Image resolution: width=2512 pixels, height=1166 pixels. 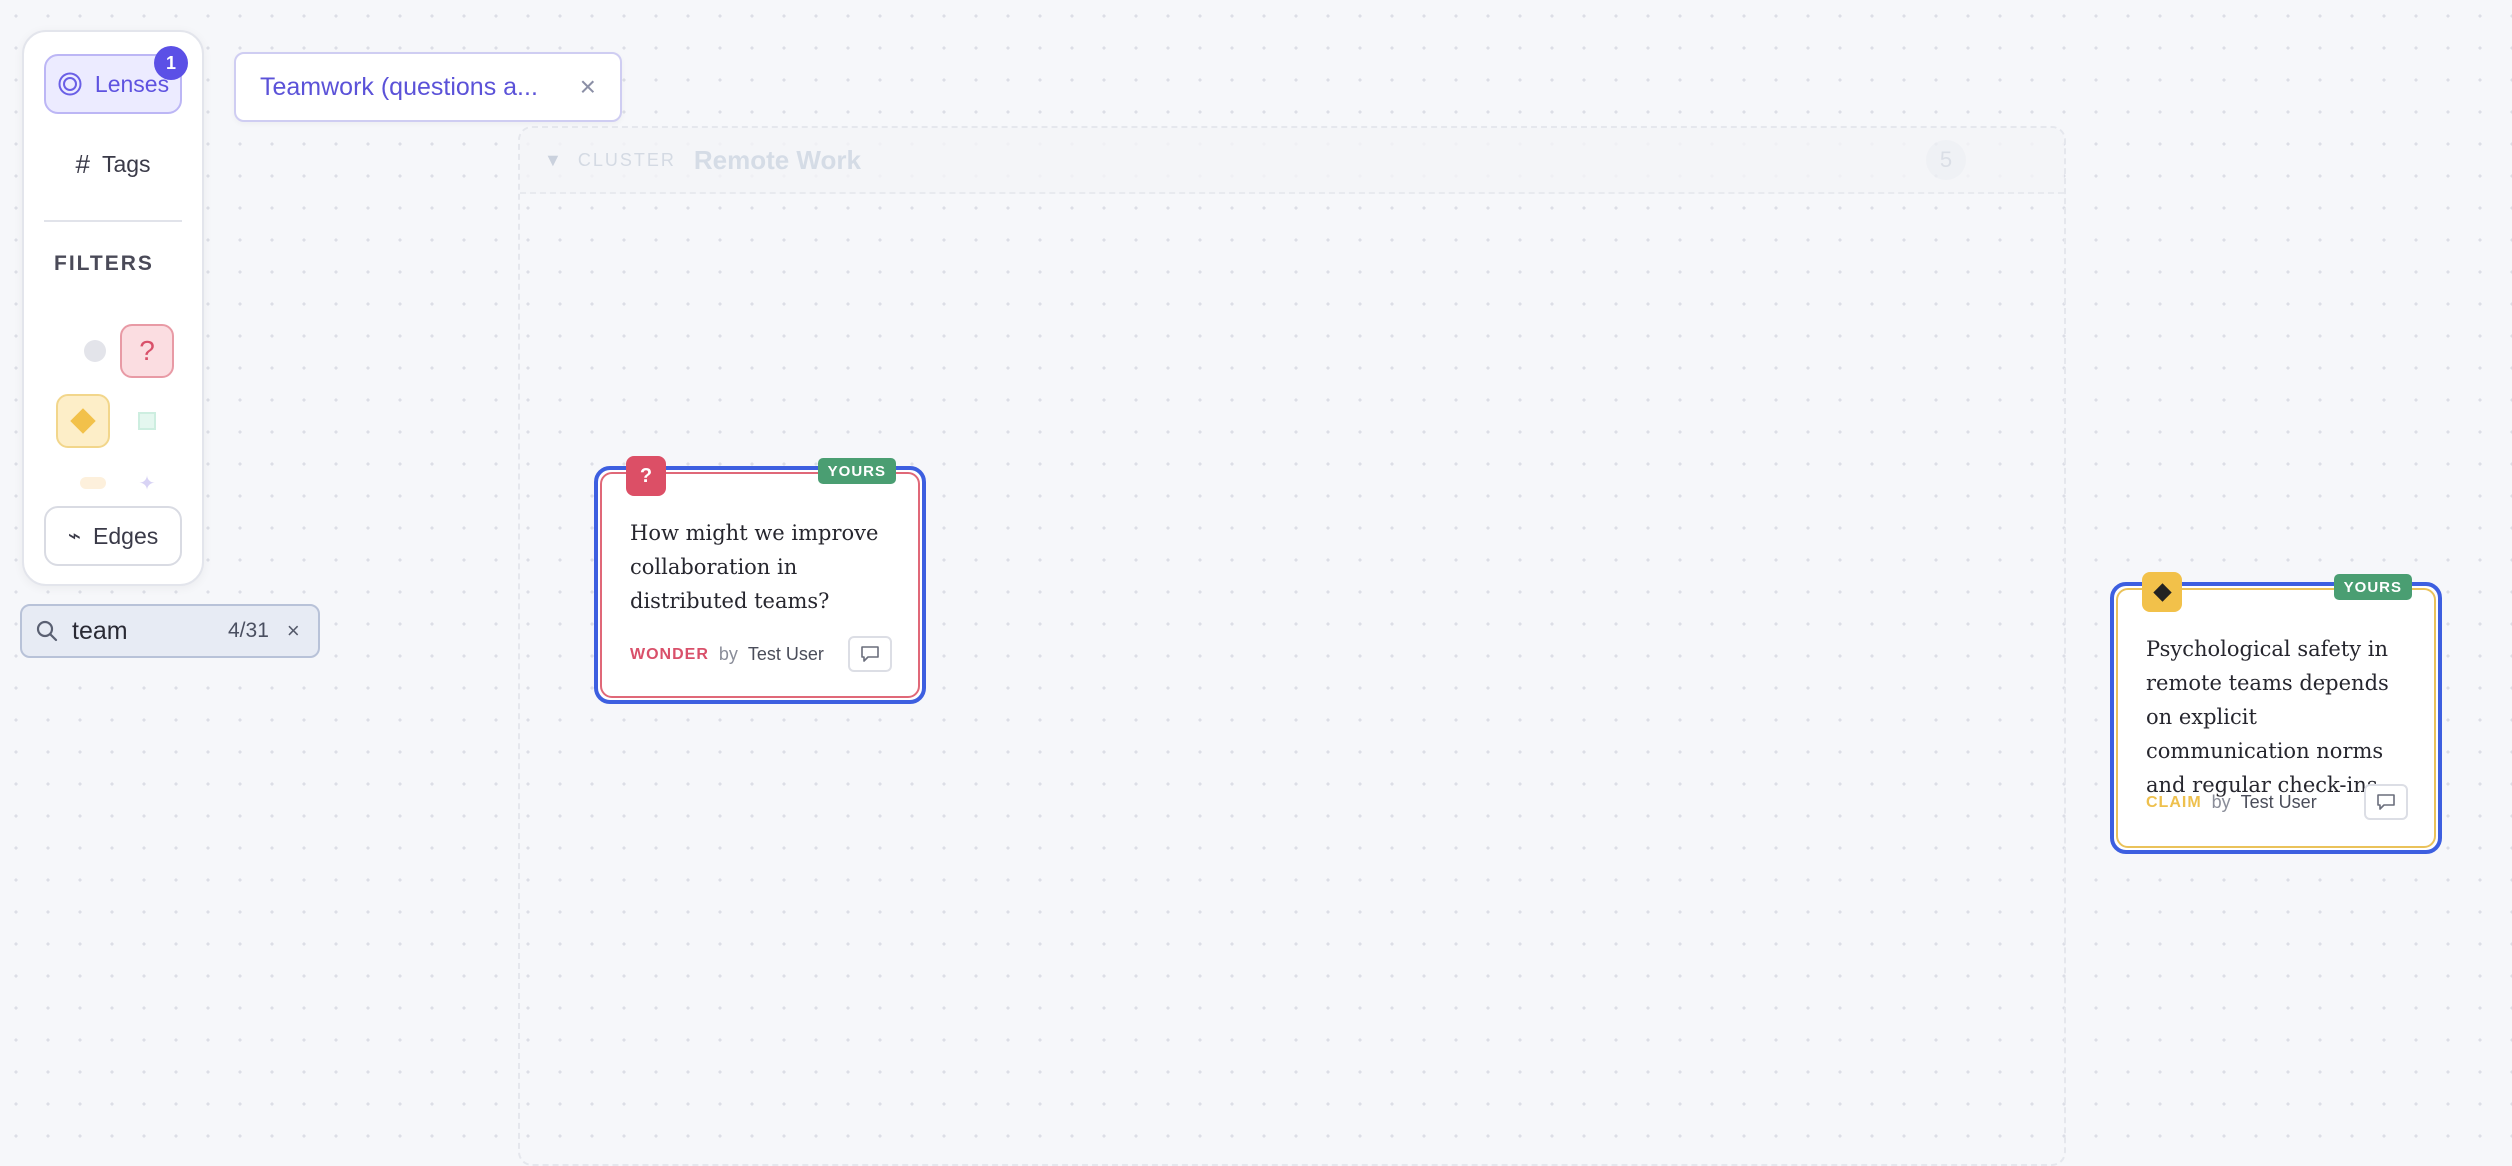 I want to click on tags-button: # Tags, so click(x=113, y=164).